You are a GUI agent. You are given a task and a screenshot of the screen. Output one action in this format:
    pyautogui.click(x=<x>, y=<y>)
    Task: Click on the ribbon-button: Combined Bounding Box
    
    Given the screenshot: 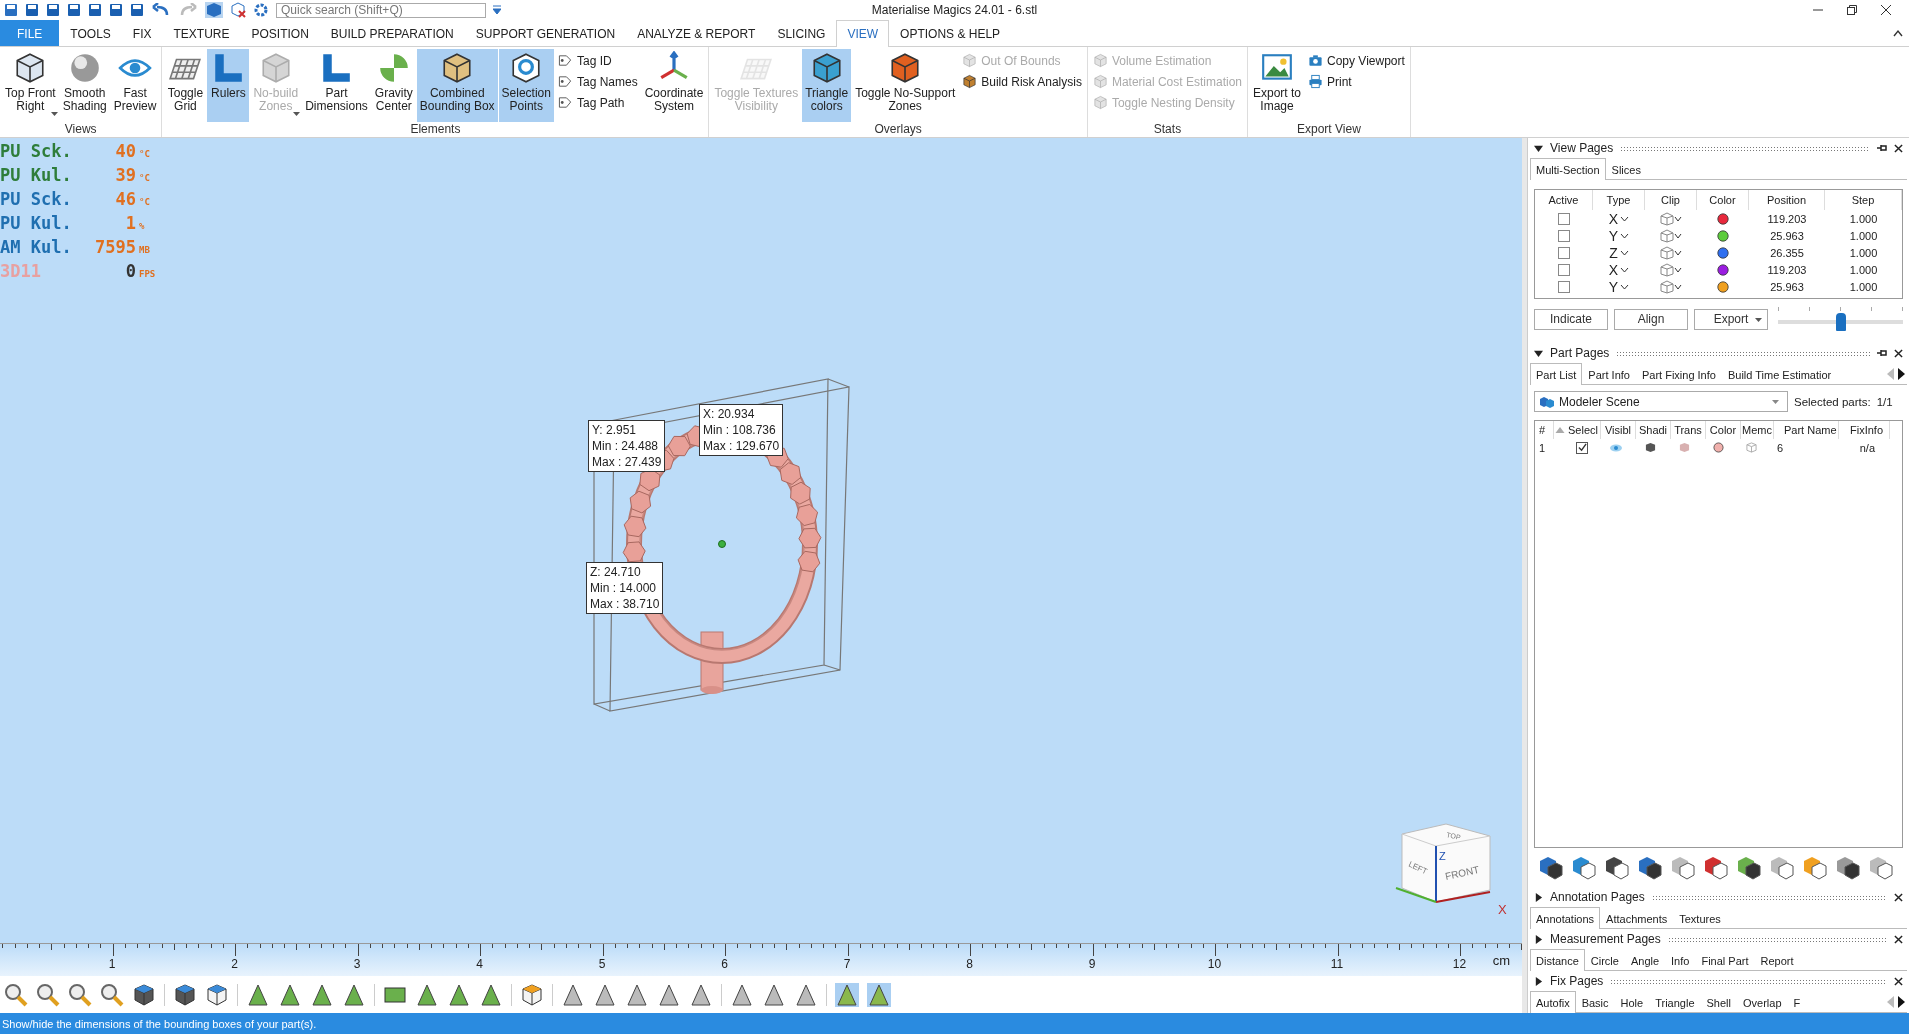 What is the action you would take?
    pyautogui.click(x=457, y=85)
    